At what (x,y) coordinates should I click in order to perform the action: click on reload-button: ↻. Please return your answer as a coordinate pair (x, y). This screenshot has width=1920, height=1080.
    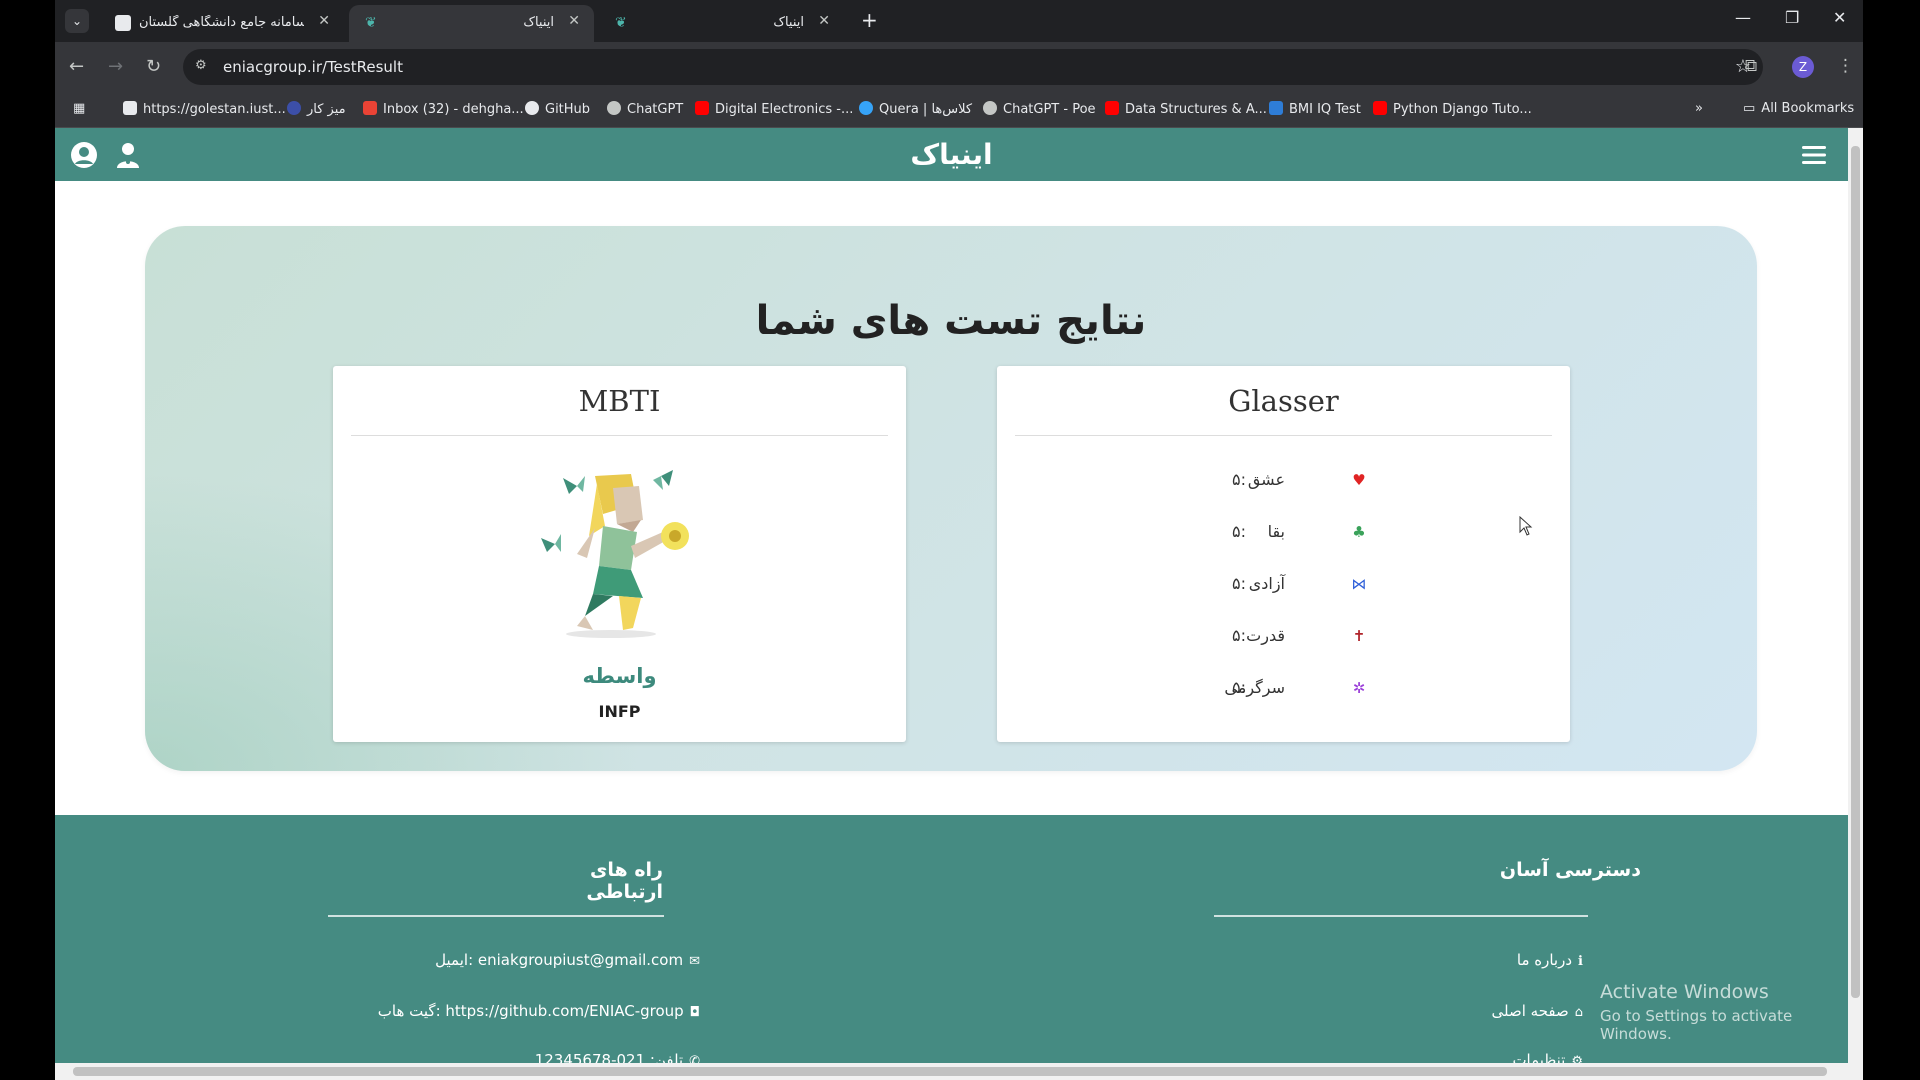
    Looking at the image, I should click on (153, 66).